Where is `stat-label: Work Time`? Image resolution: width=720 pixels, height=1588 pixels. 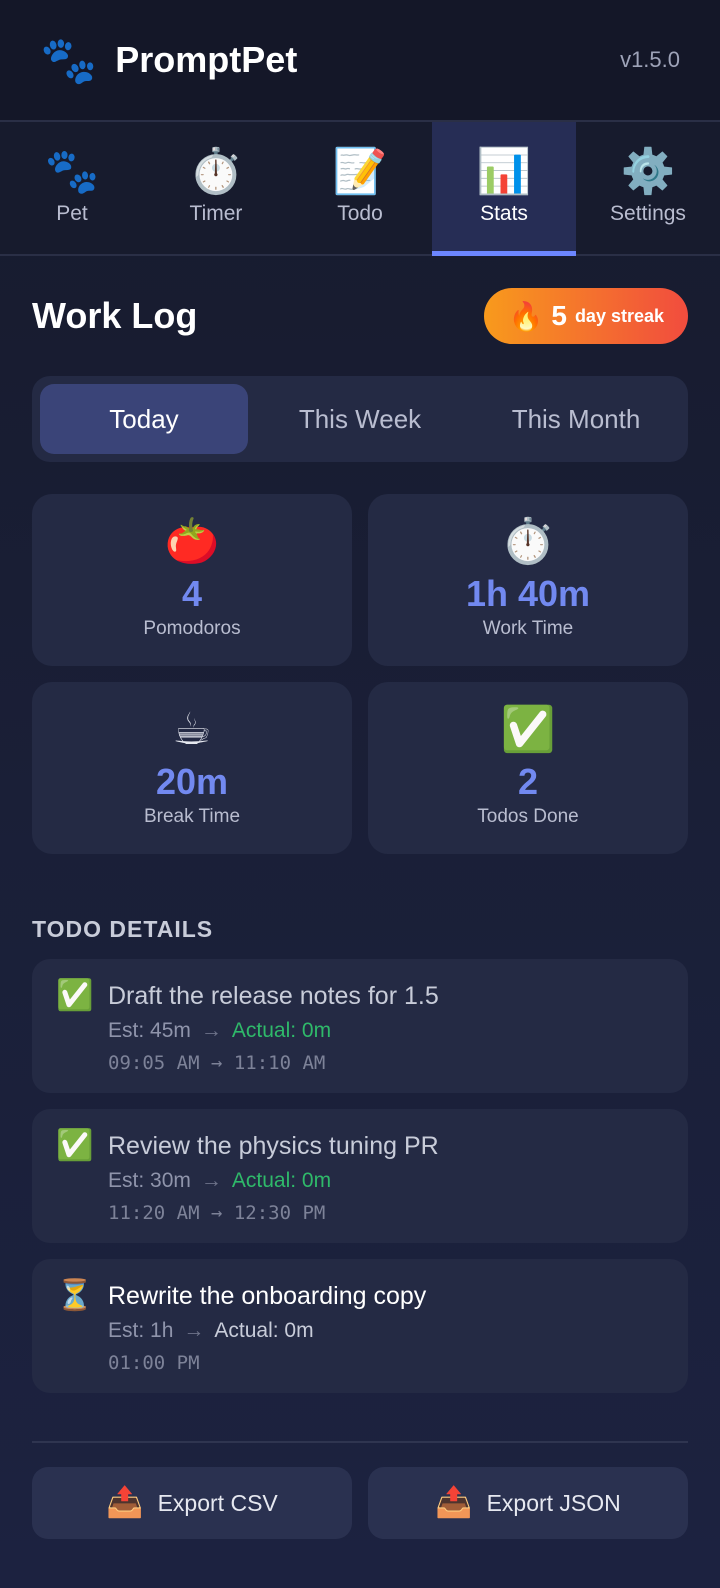 stat-label: Work Time is located at coordinates (528, 628).